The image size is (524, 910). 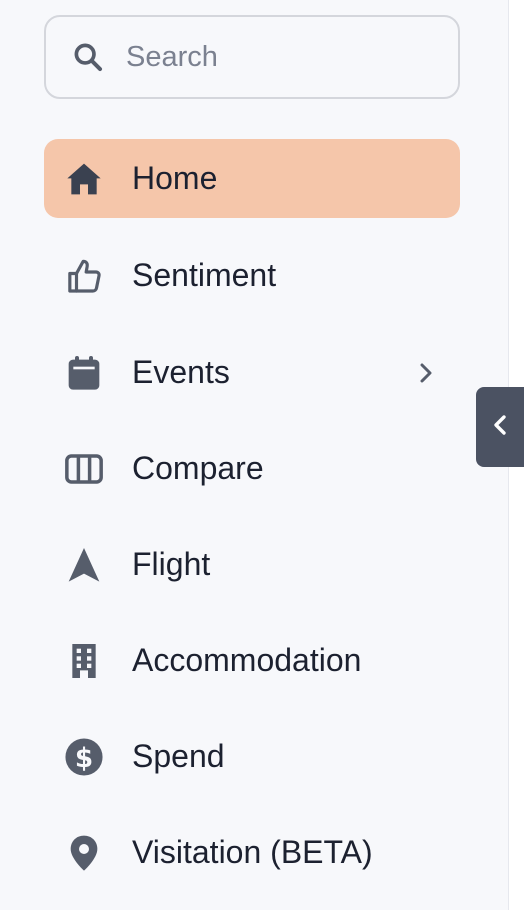 What do you see at coordinates (88, 57) in the screenshot?
I see `search-icon` at bounding box center [88, 57].